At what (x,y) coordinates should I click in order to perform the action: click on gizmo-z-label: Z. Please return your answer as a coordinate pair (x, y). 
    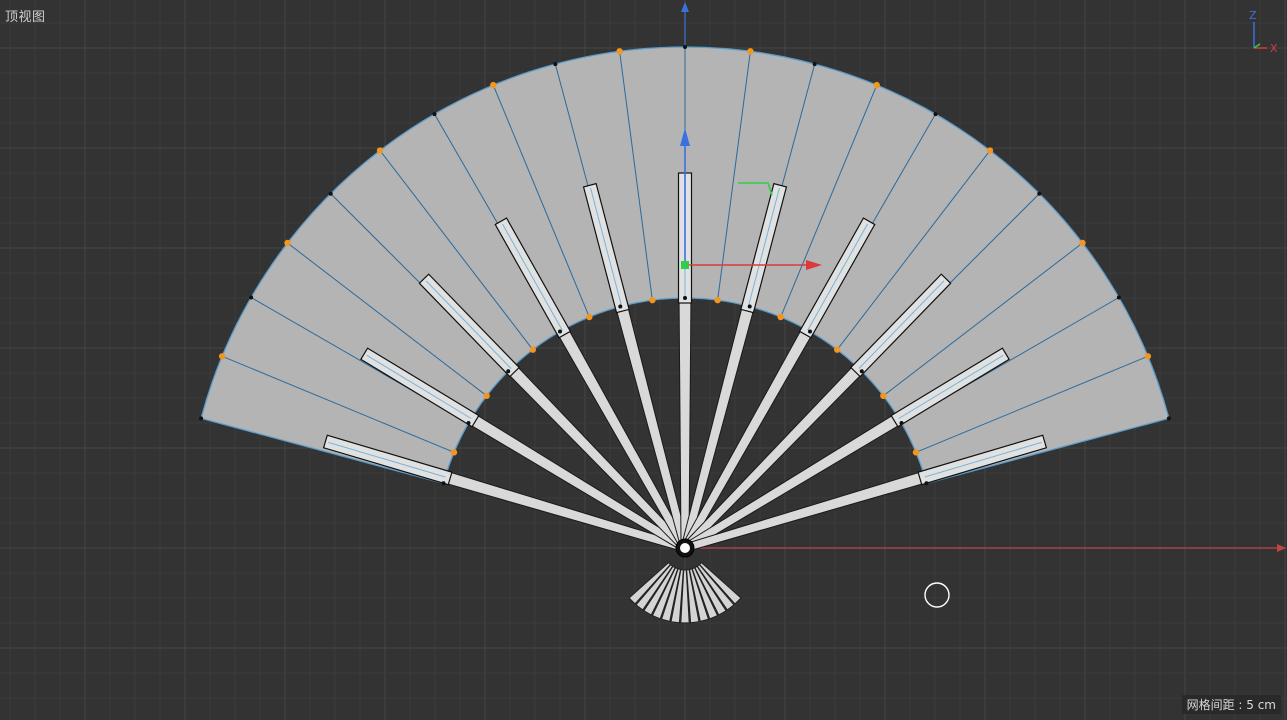
    Looking at the image, I should click on (1253, 15).